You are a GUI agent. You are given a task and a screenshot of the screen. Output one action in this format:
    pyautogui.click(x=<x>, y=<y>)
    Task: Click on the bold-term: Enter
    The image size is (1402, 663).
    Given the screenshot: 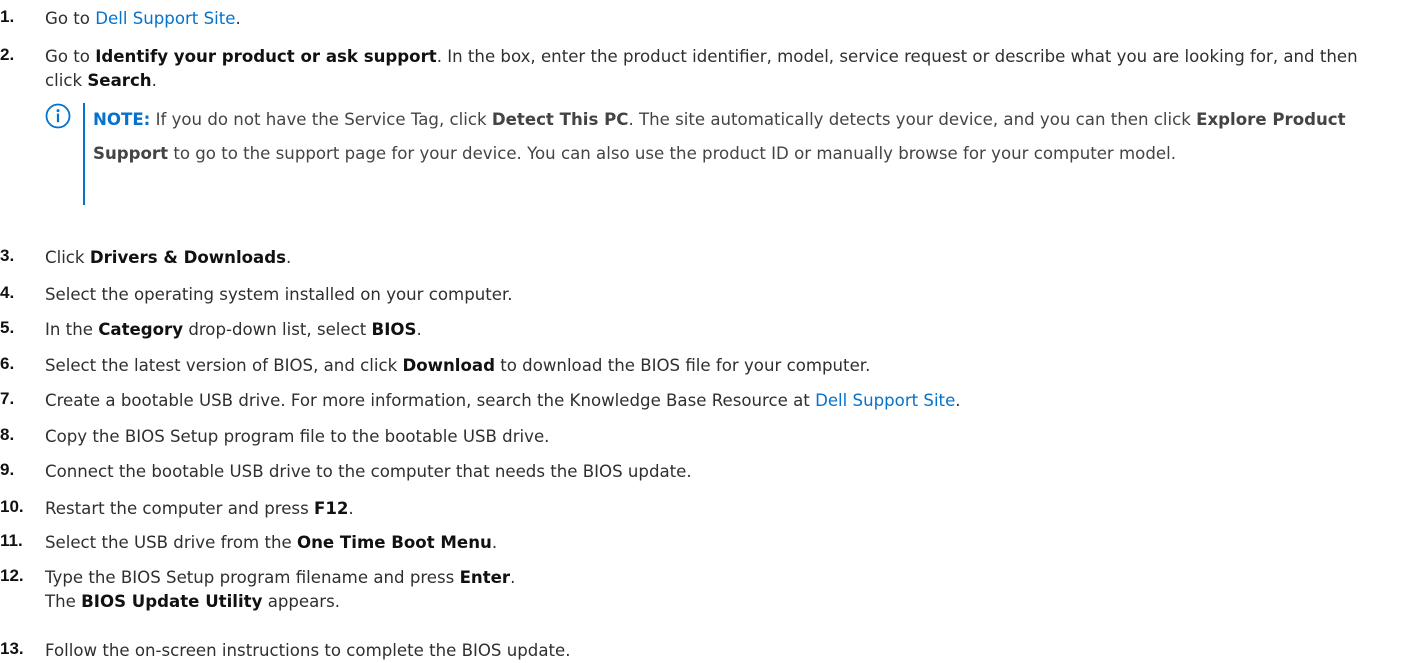 What is the action you would take?
    pyautogui.click(x=485, y=577)
    